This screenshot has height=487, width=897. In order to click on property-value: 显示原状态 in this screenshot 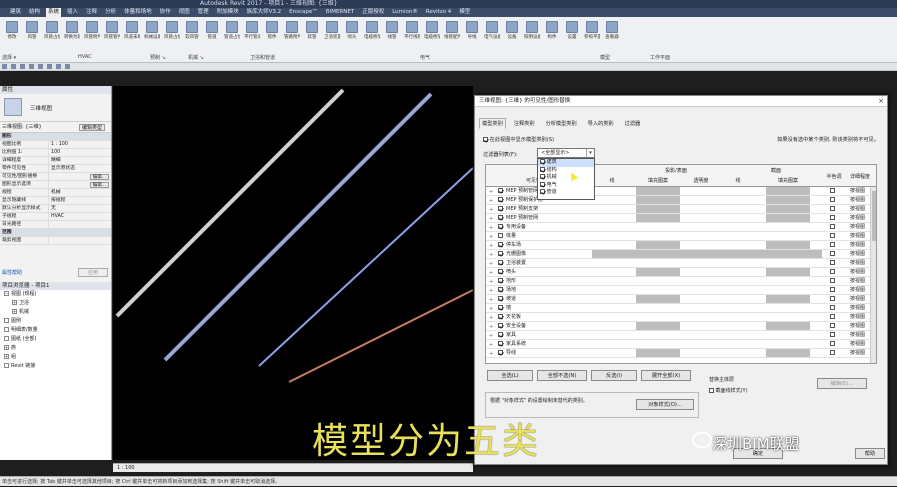, I will do `click(79, 168)`.